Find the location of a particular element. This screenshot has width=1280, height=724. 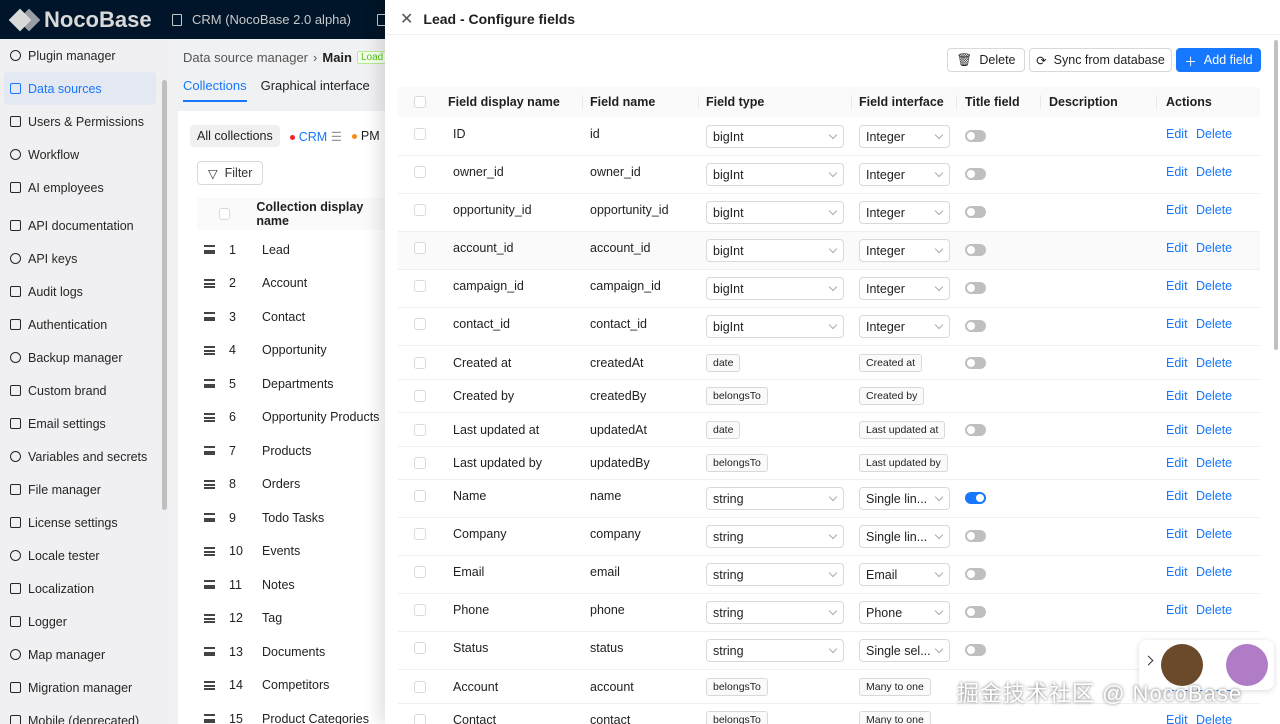

table-row: 14 Competitors is located at coordinates (293, 685).